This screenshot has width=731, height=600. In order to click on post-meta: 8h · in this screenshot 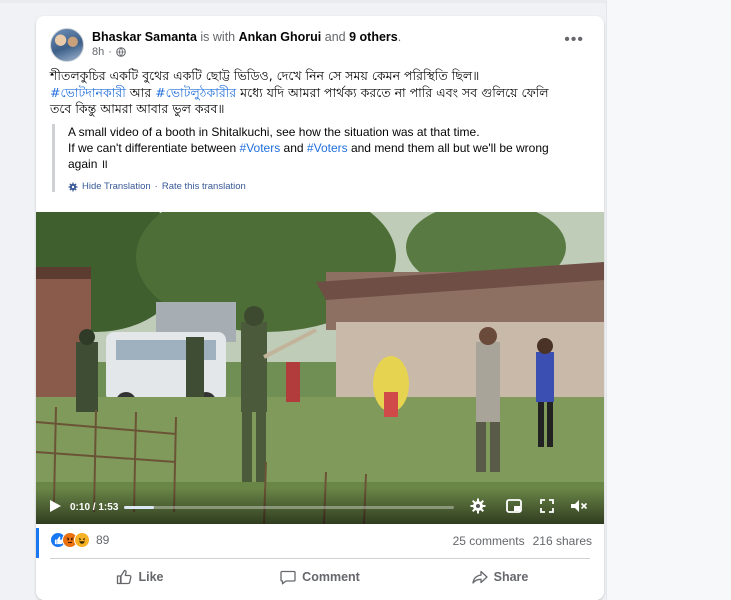, I will do `click(109, 52)`.